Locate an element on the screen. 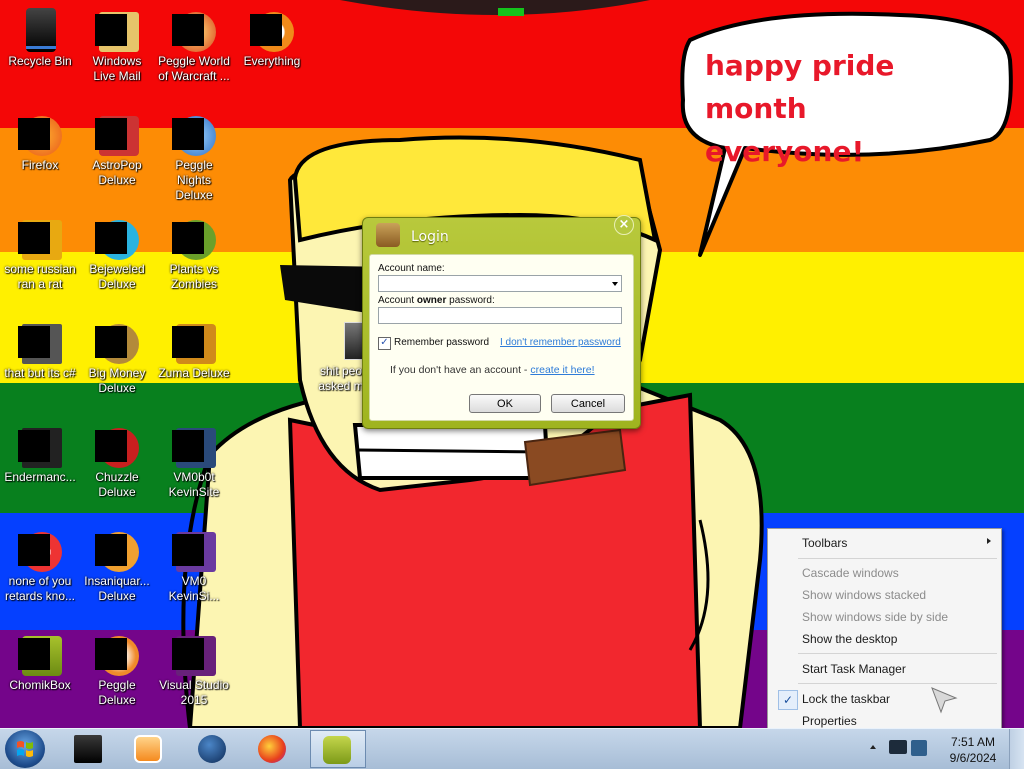 This screenshot has width=1024, height=771. forgot-password-link: I don't remember password is located at coordinates (560, 342).